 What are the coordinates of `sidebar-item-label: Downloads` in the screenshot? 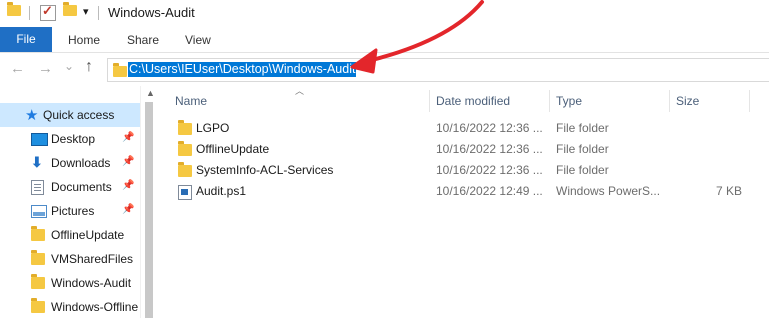 It's located at (81, 163).